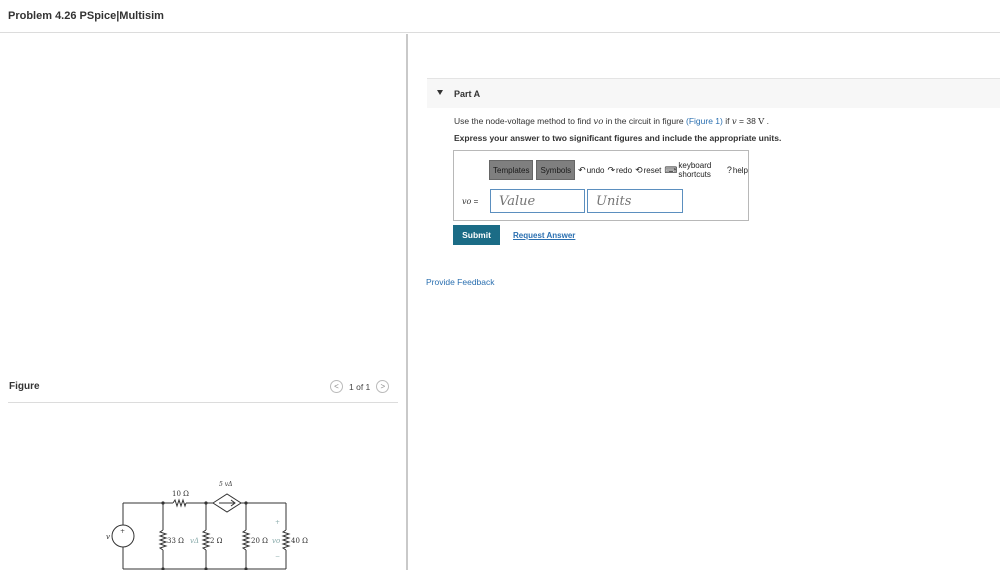 This screenshot has width=1000, height=570. I want to click on answer-variable-label: vo =, so click(470, 201).